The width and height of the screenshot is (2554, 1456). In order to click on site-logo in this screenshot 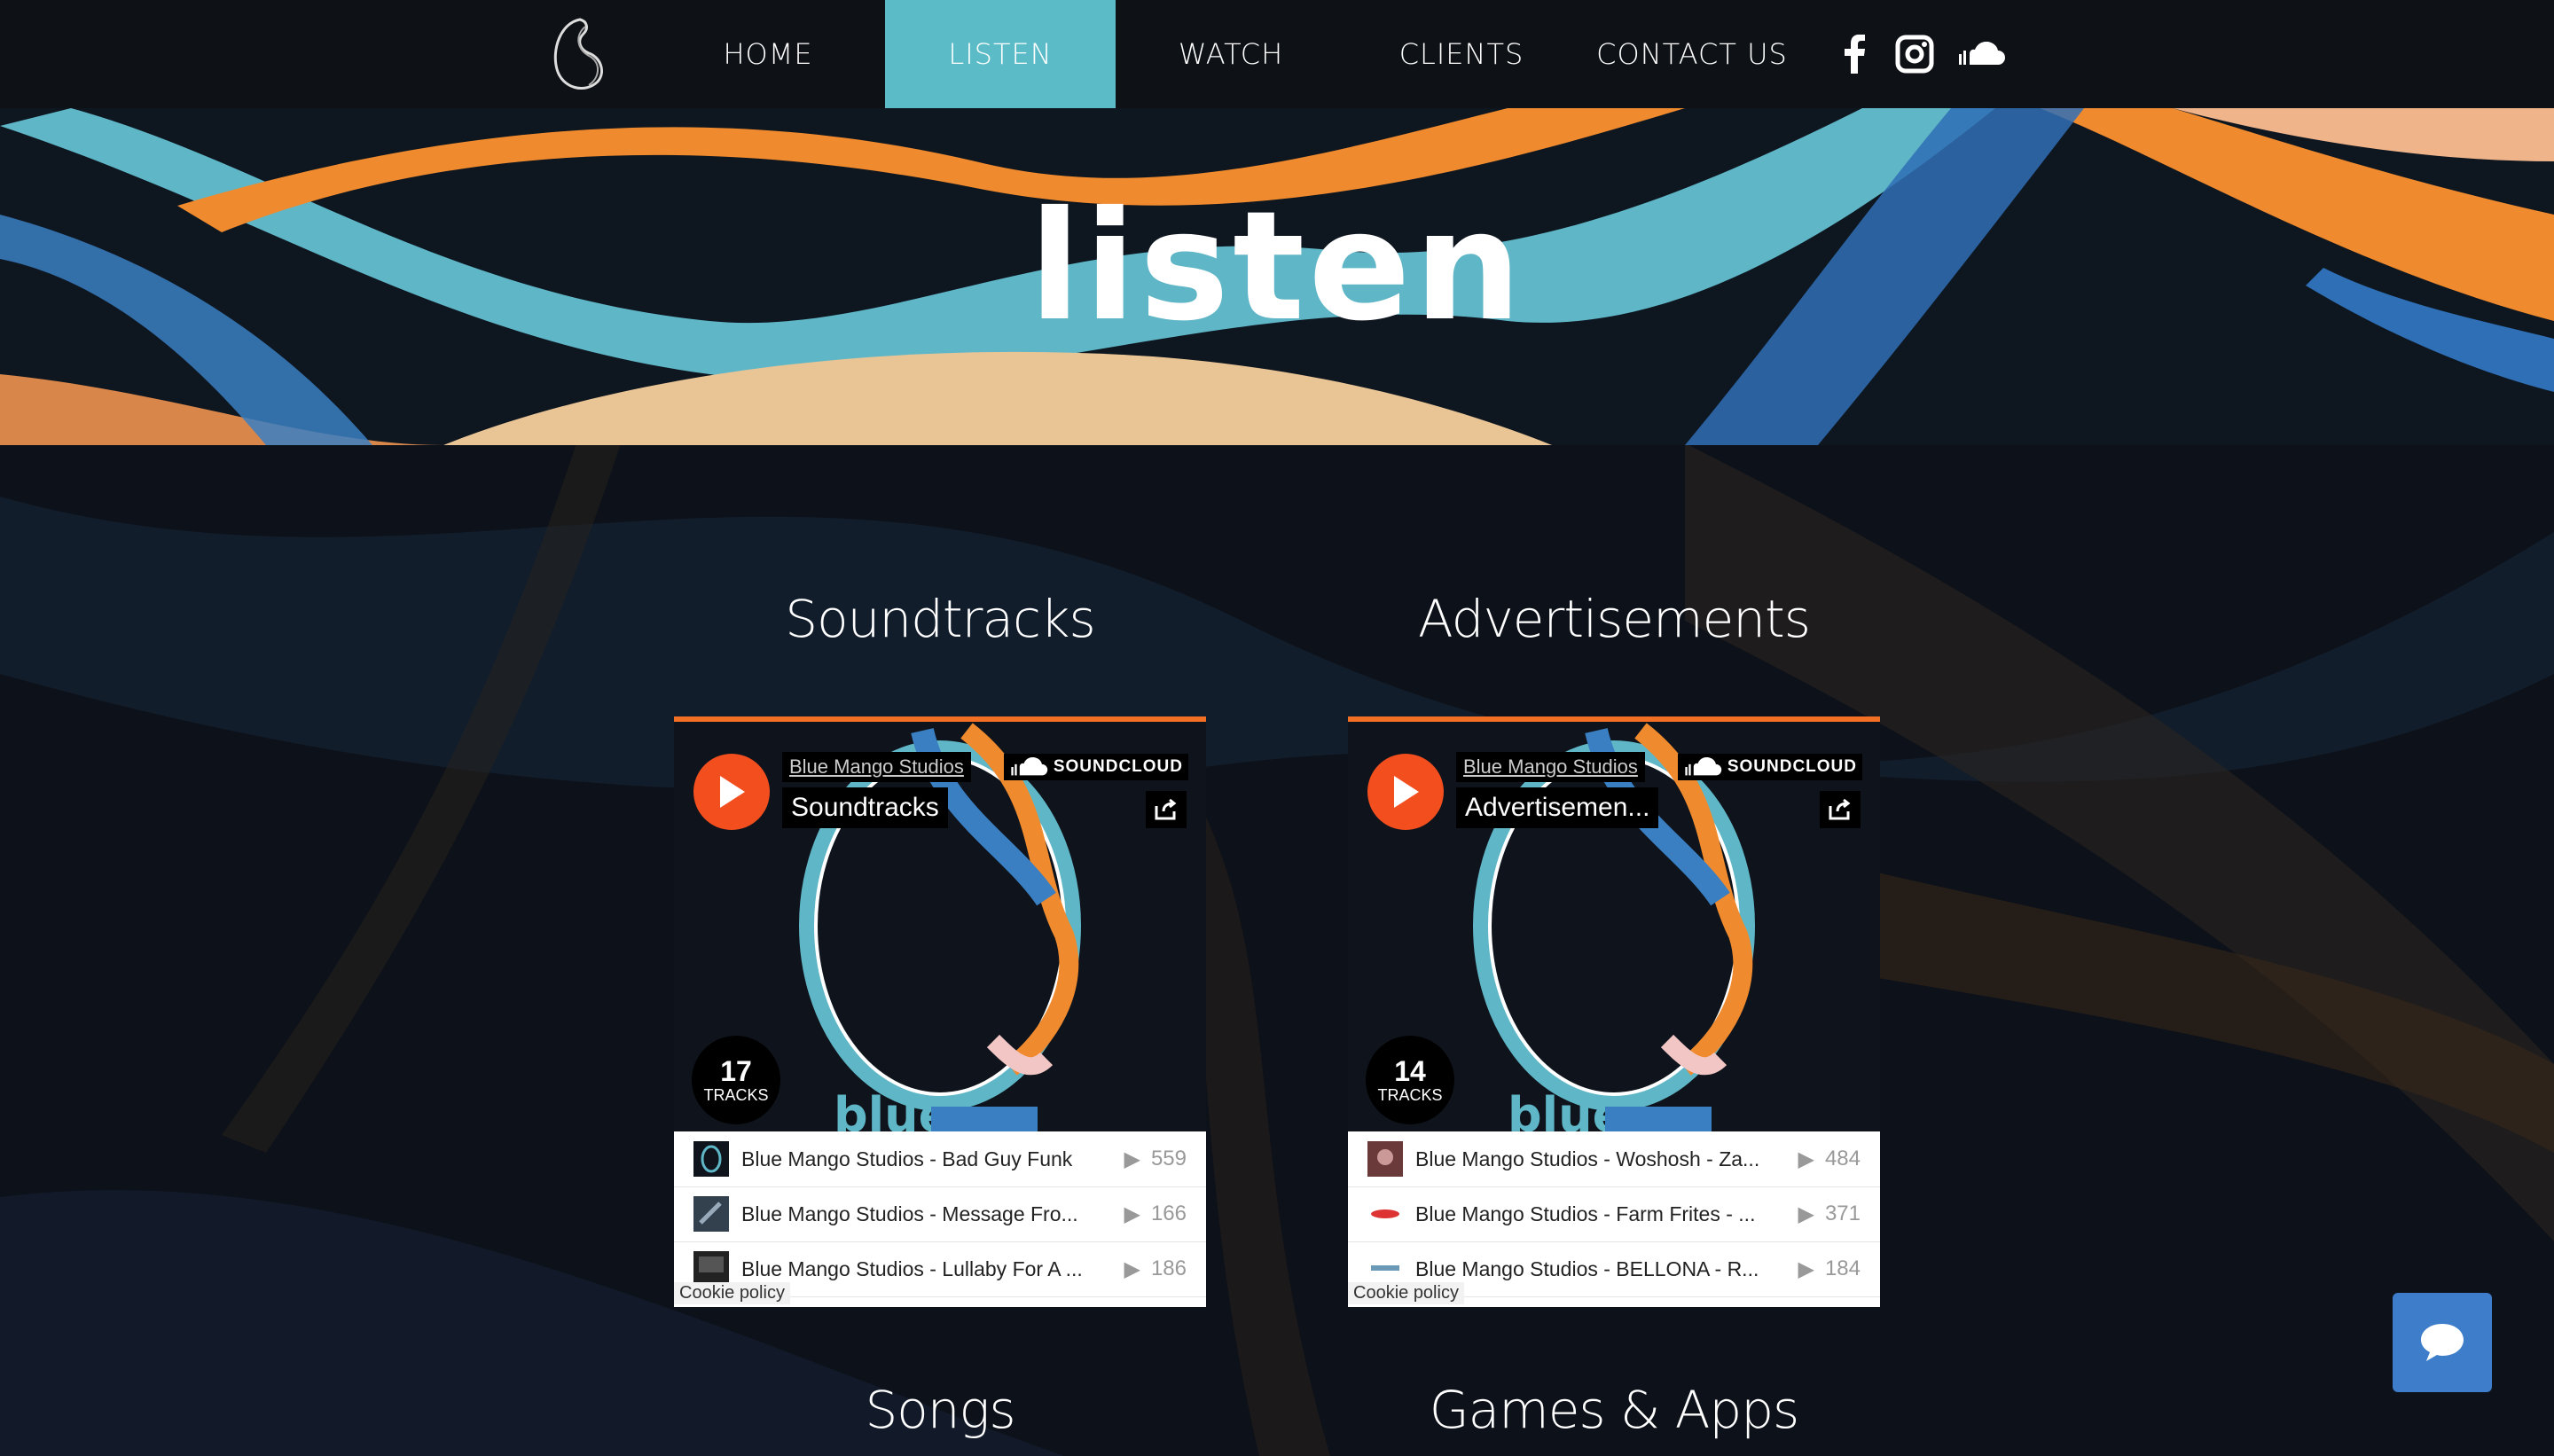, I will do `click(579, 55)`.